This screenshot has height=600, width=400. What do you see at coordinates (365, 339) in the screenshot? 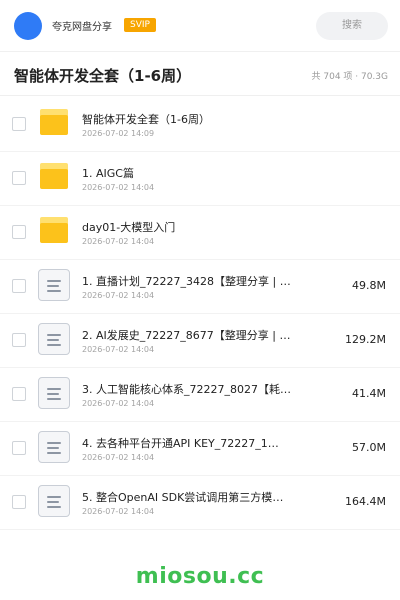
I see `file-size: 129.2M` at bounding box center [365, 339].